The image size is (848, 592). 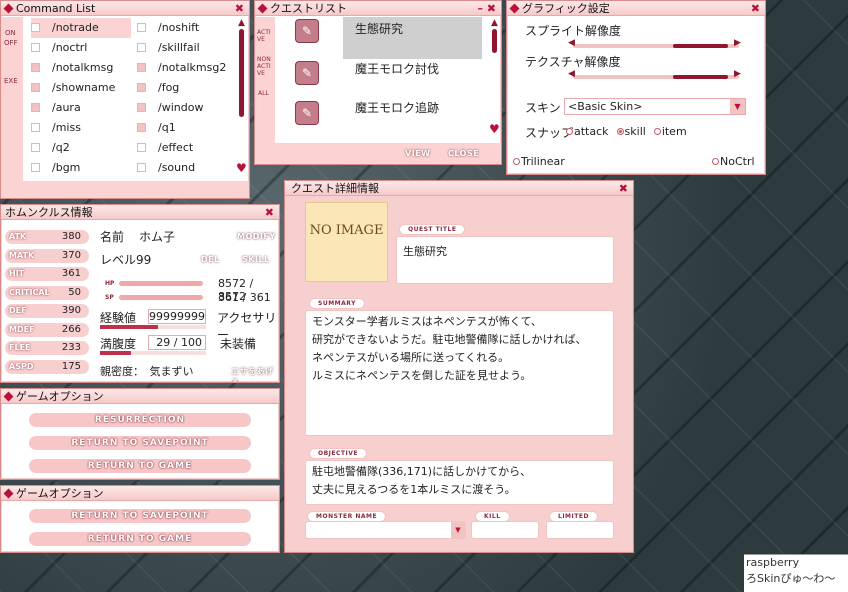 What do you see at coordinates (417, 153) in the screenshot?
I see `view-button: VIEW` at bounding box center [417, 153].